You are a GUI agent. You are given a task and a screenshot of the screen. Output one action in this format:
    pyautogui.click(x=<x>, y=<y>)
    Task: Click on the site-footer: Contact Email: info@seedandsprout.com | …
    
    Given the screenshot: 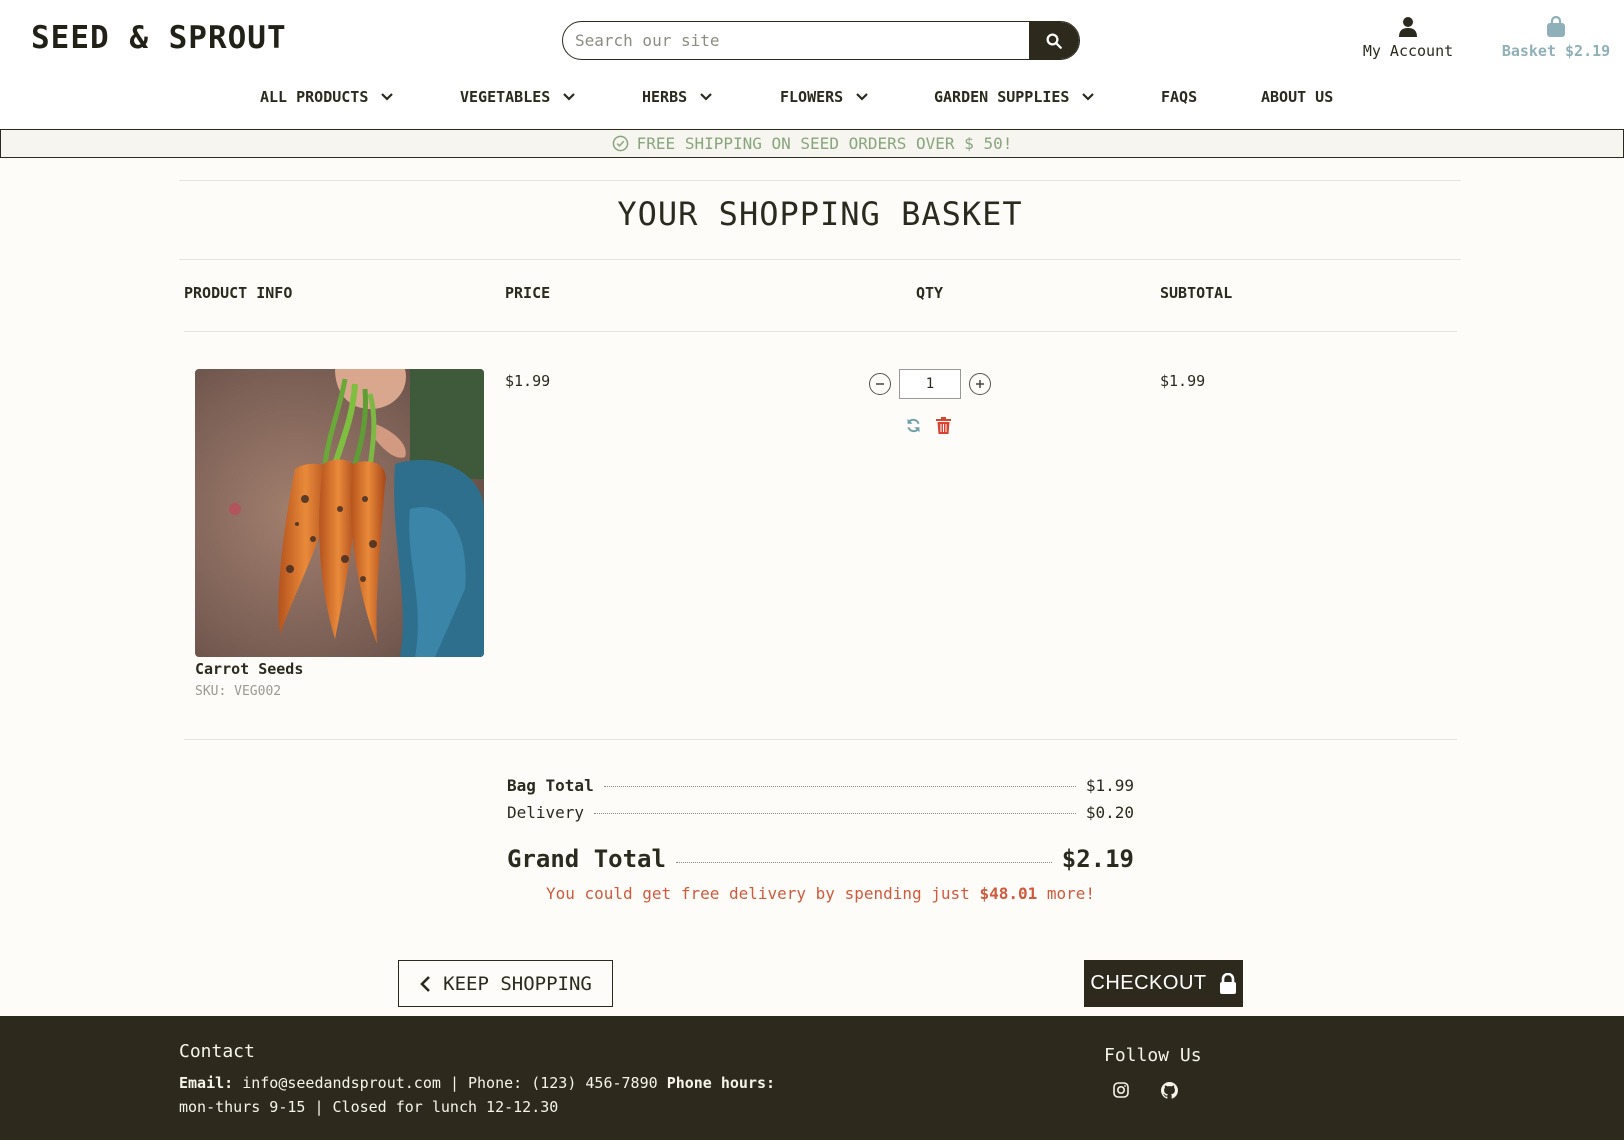 What is the action you would take?
    pyautogui.click(x=812, y=1078)
    